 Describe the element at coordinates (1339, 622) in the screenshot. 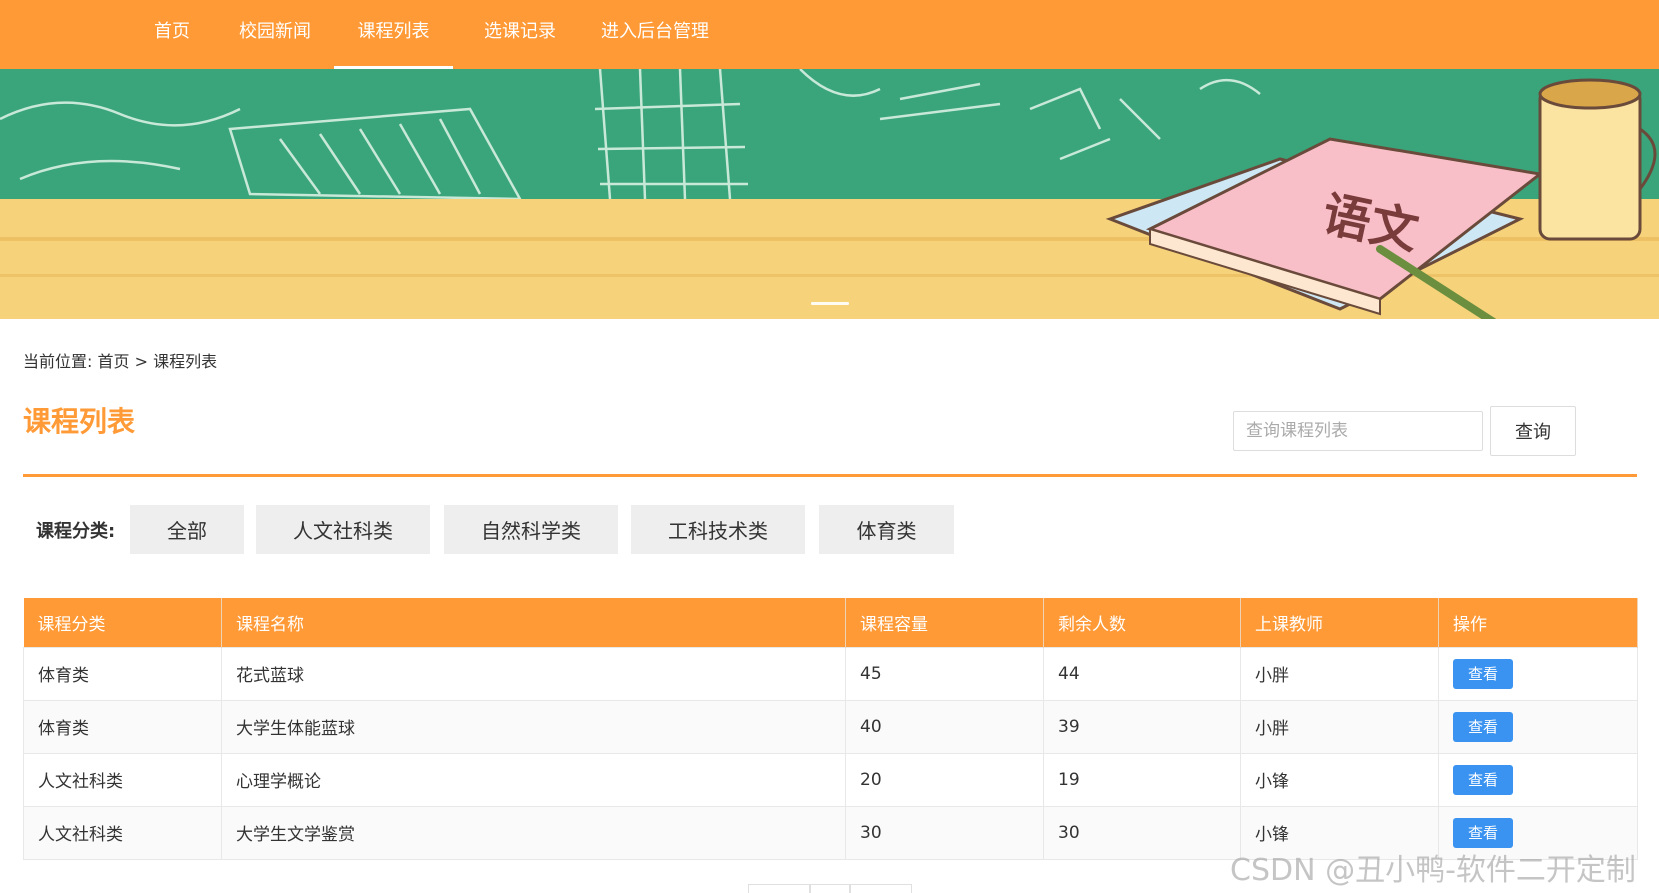

I see `column-header-teacher: 上课教师` at that location.